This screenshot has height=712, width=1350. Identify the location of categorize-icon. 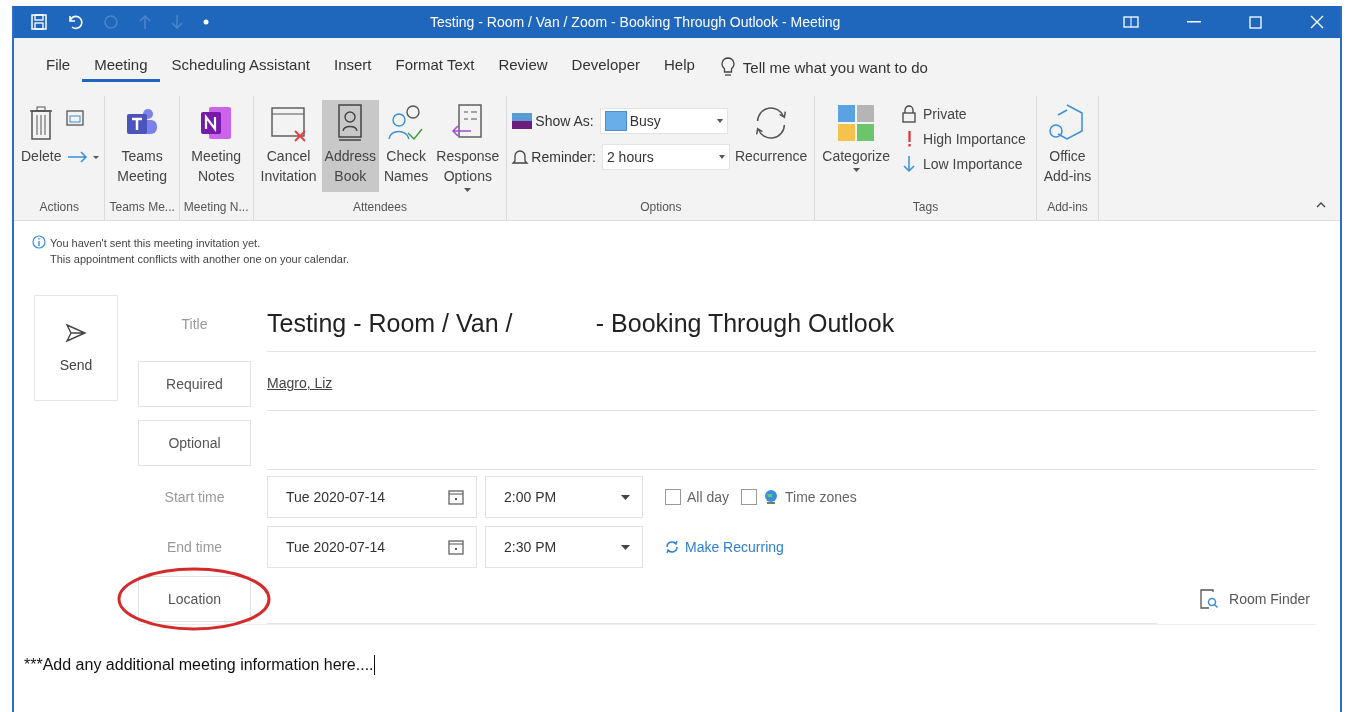
(856, 123).